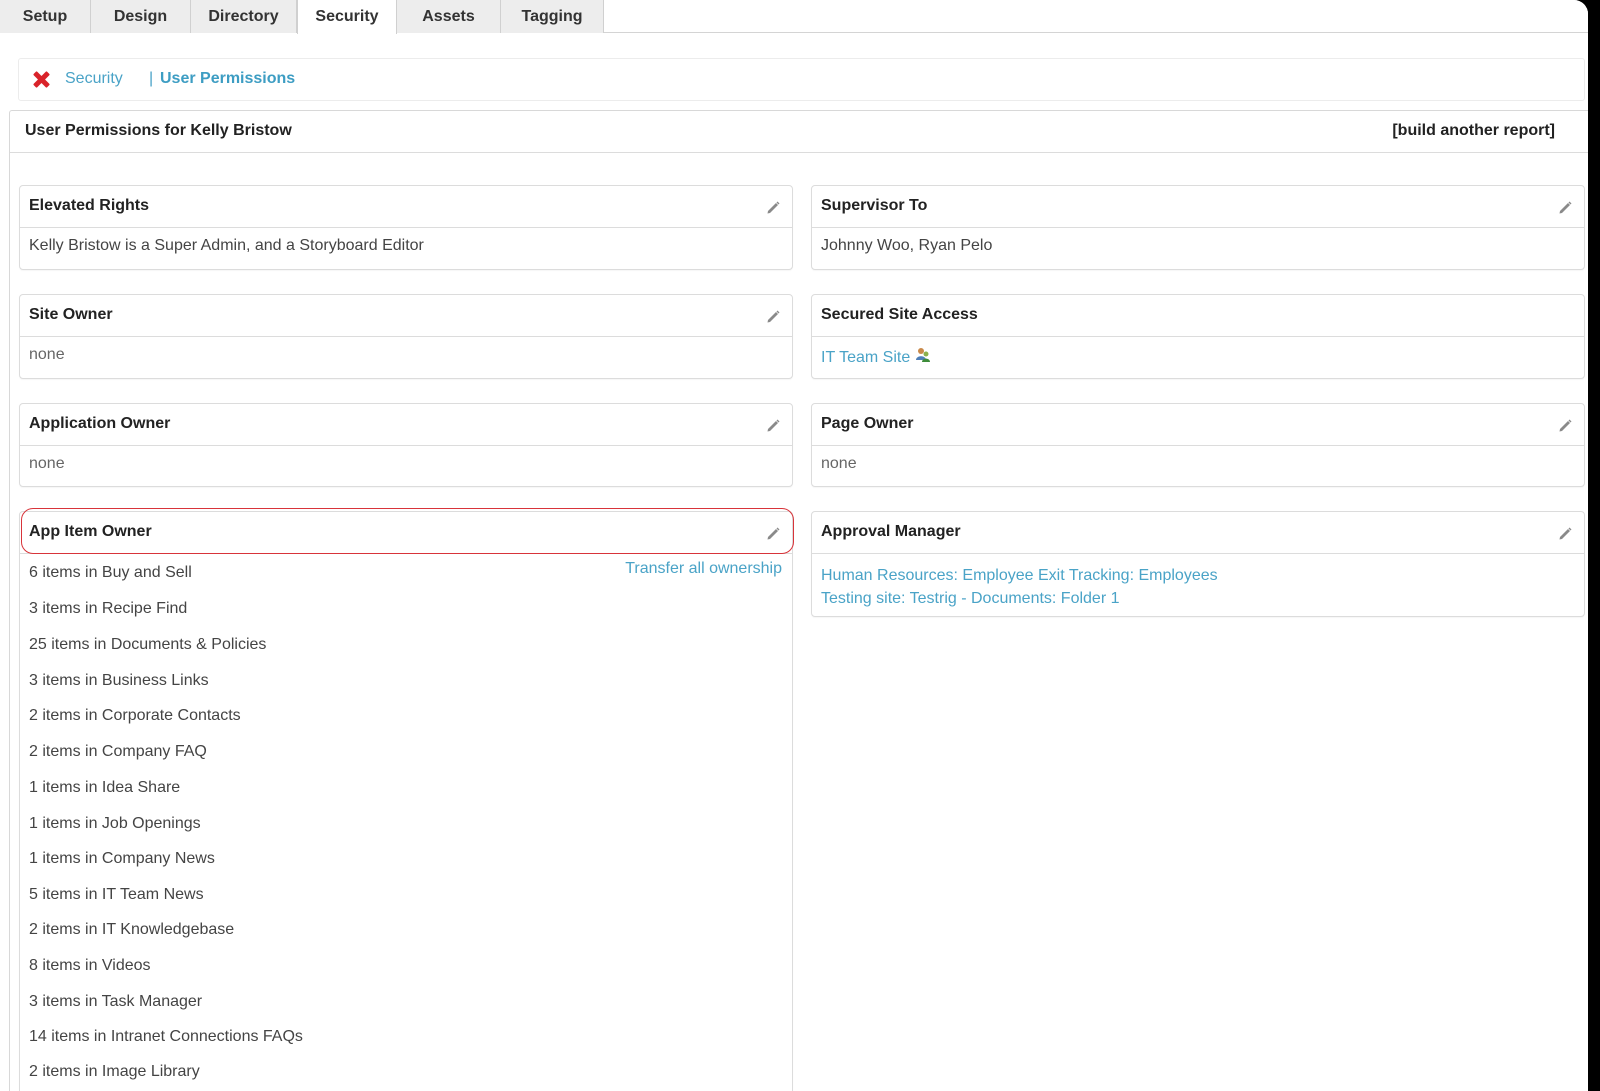 The width and height of the screenshot is (1600, 1091). I want to click on tab-tagging: Tagging, so click(552, 16).